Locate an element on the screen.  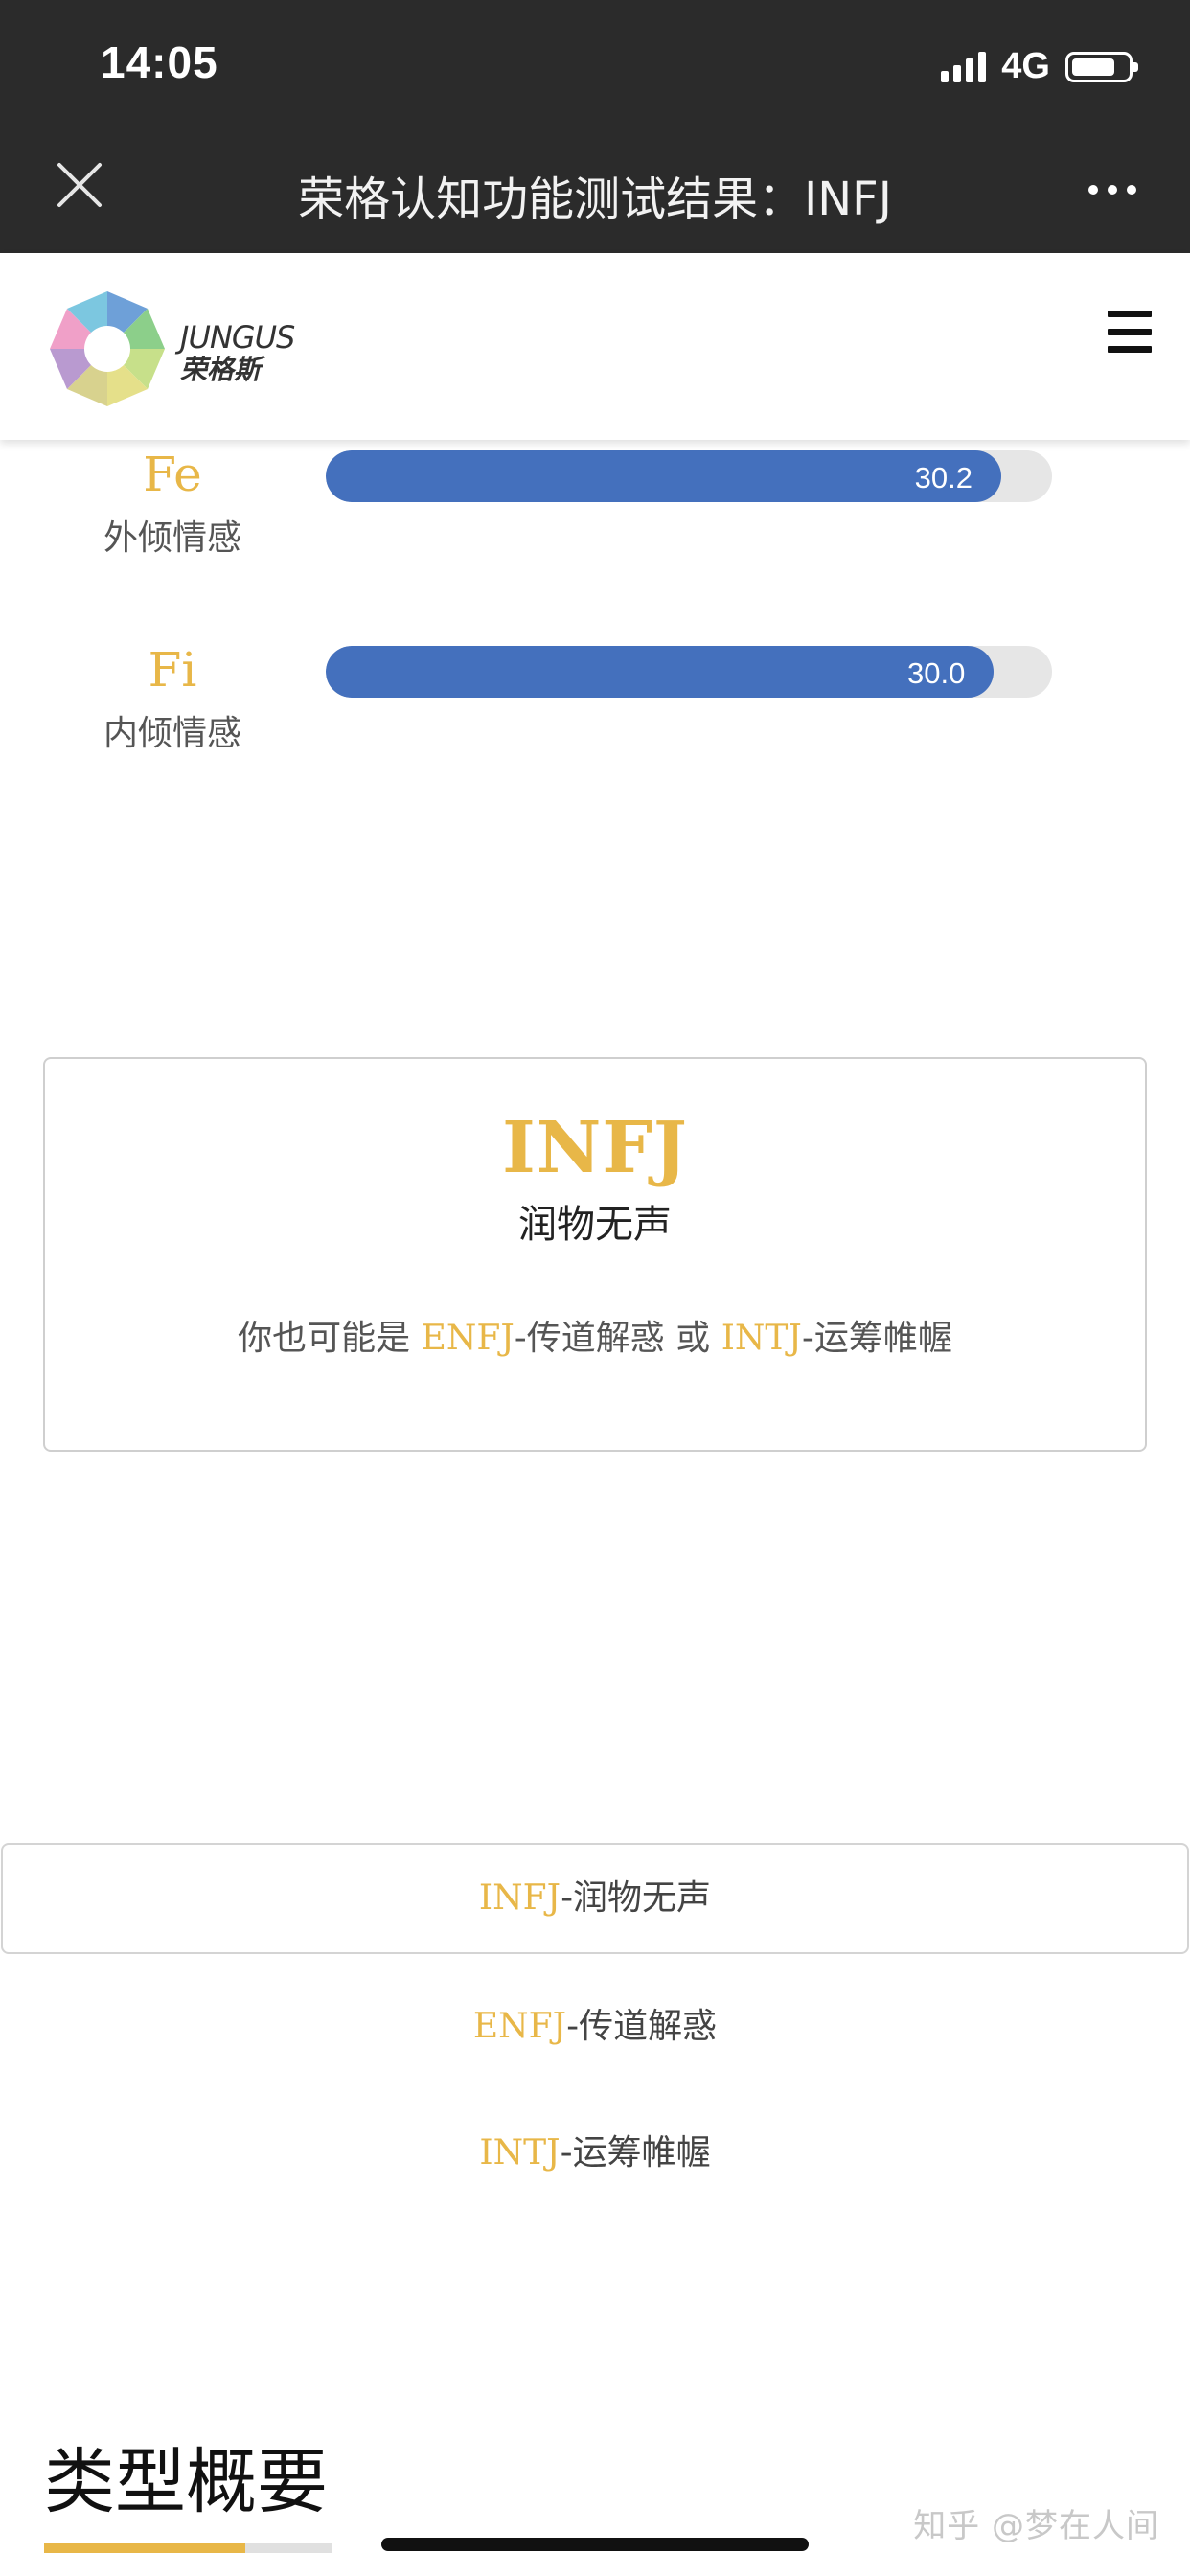
battery-icon is located at coordinates (1101, 66).